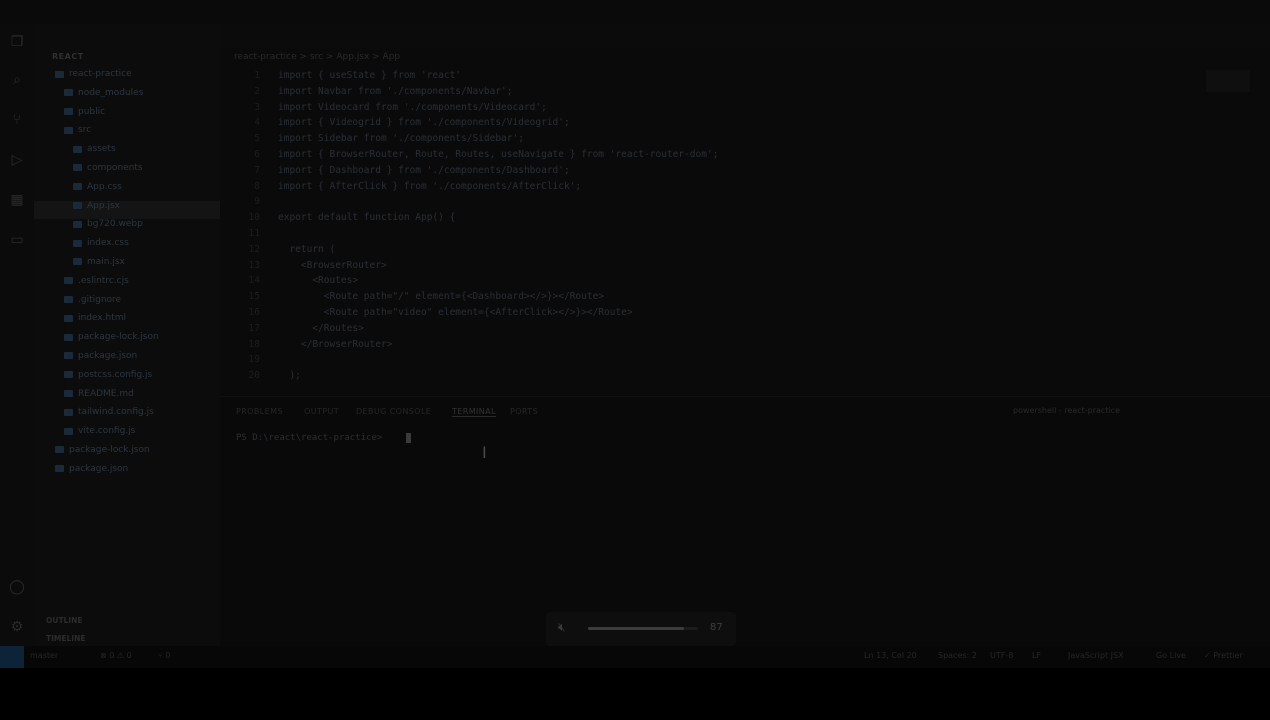  Describe the element at coordinates (127, 379) in the screenshot. I see `tree-item: postcss.config.js` at that location.